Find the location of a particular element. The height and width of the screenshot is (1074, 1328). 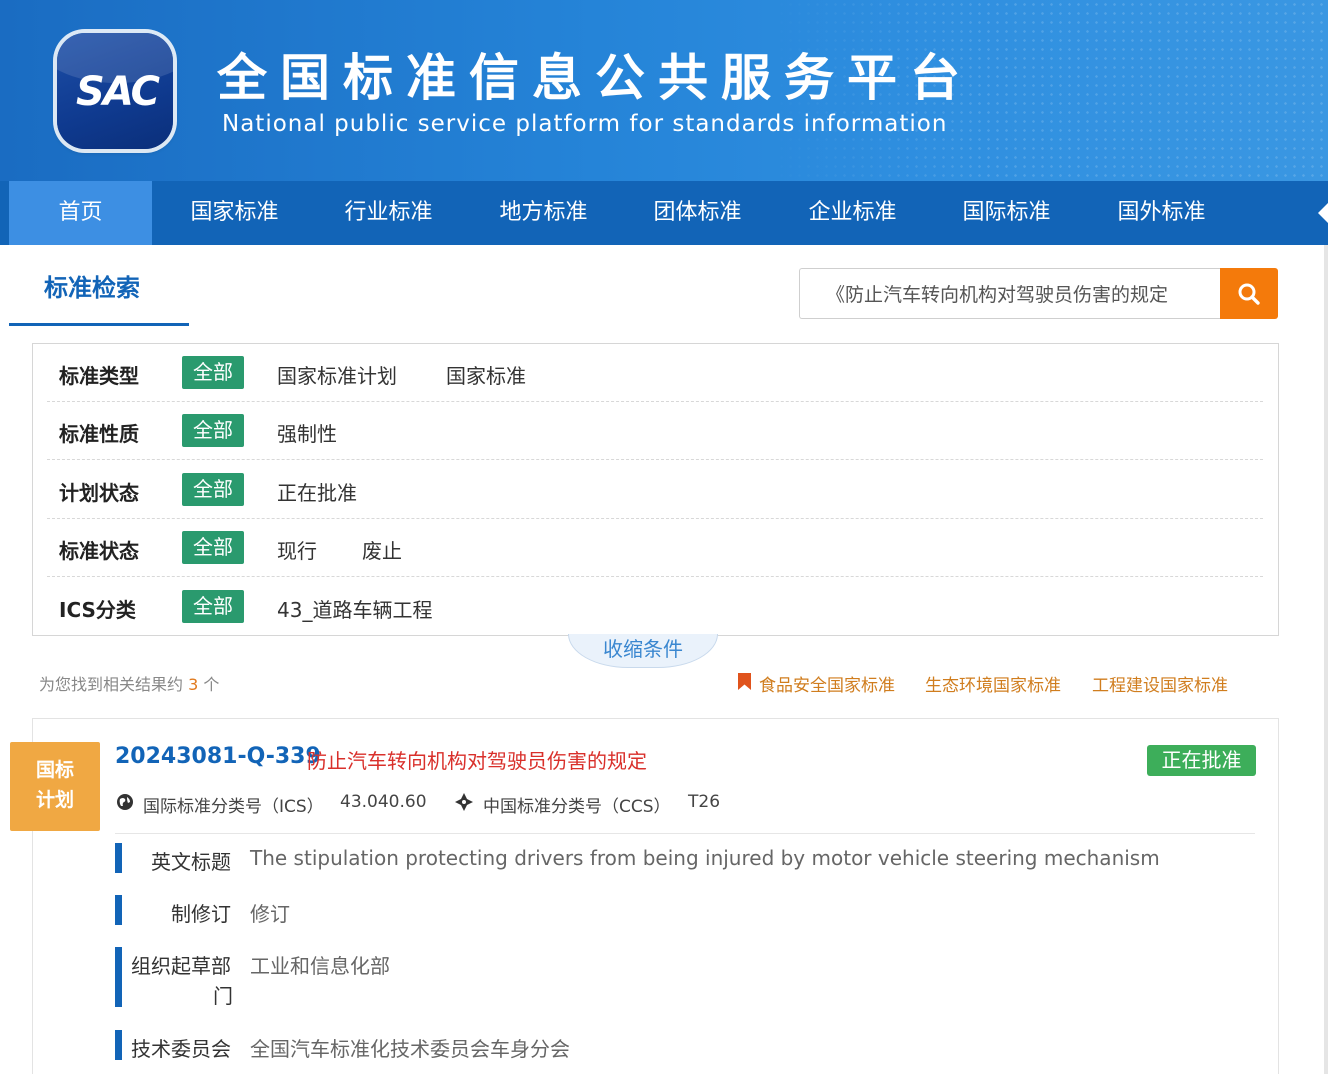

nav-item-international: 国际标准 is located at coordinates (1006, 213).